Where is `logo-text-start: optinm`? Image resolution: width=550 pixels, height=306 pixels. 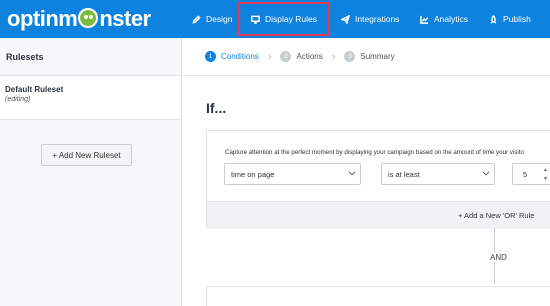
logo-text-start: optinm is located at coordinates (42, 18).